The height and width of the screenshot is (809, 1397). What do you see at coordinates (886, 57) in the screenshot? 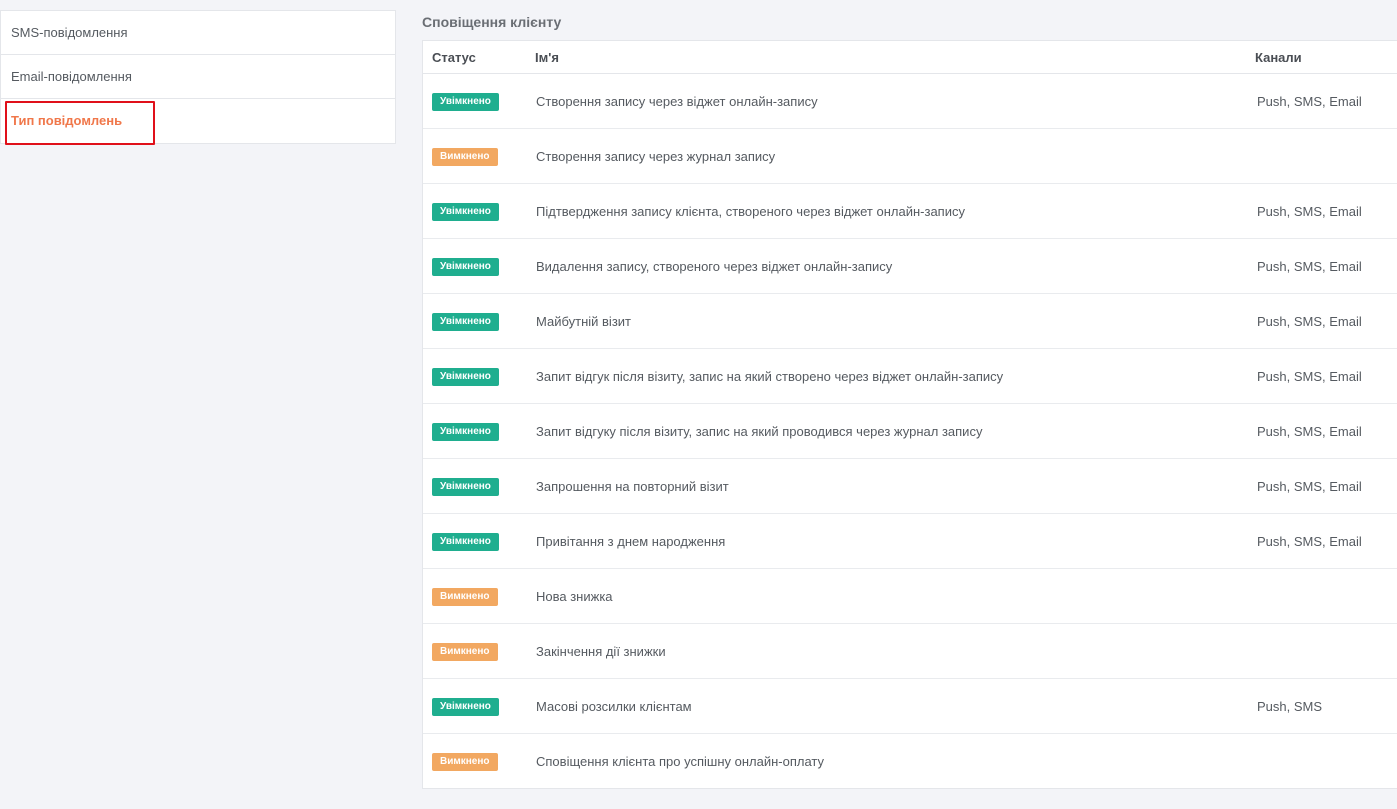
I see `column-header-name: Ім'я` at bounding box center [886, 57].